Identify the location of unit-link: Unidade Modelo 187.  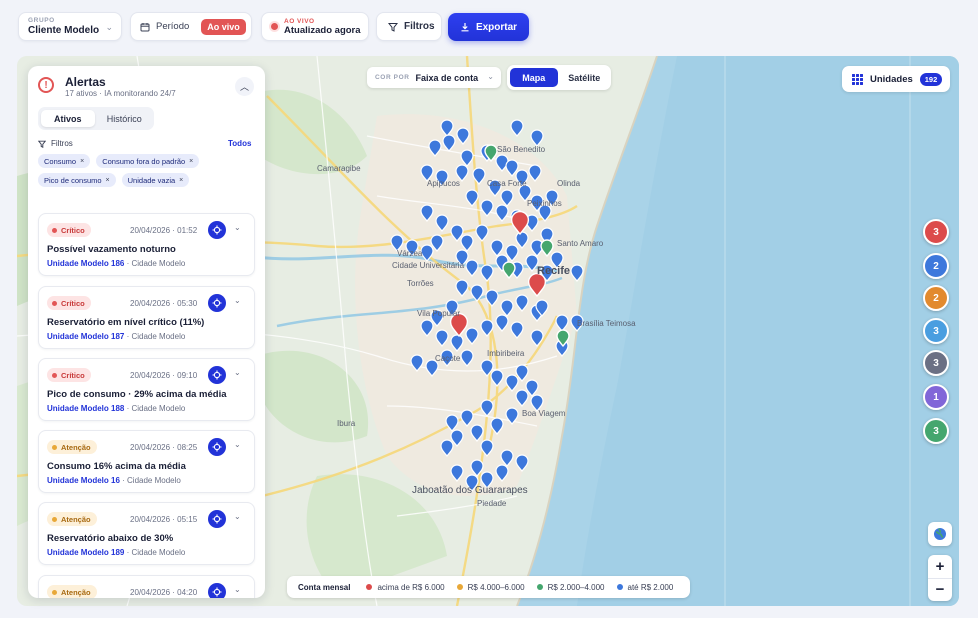
(85, 336).